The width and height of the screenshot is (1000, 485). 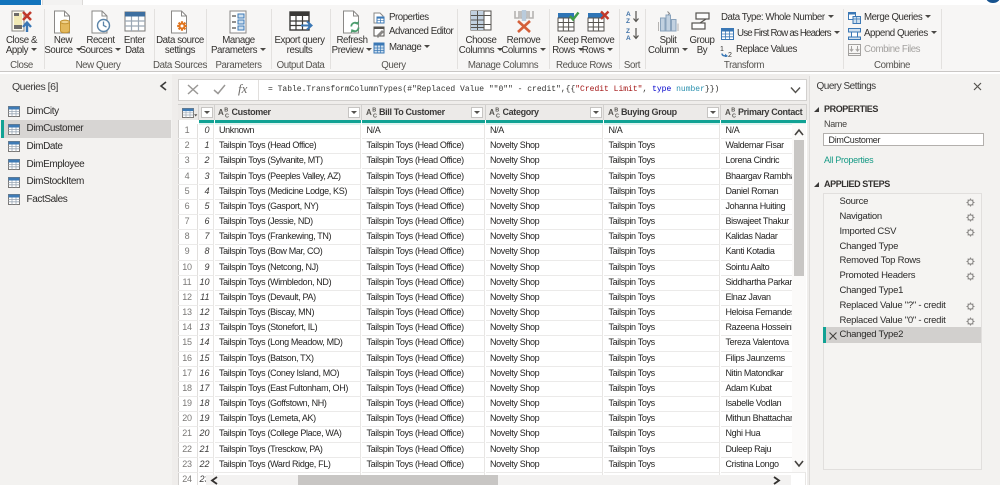 I want to click on svg-text: 2, so click(x=730, y=54).